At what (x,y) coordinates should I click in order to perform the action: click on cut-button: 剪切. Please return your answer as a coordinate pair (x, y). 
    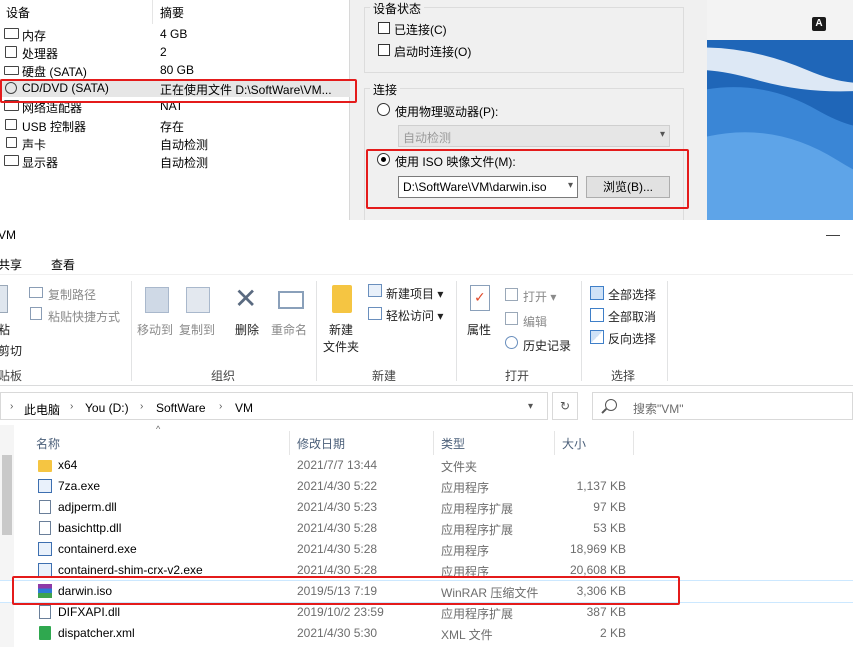
    Looking at the image, I should click on (11, 350).